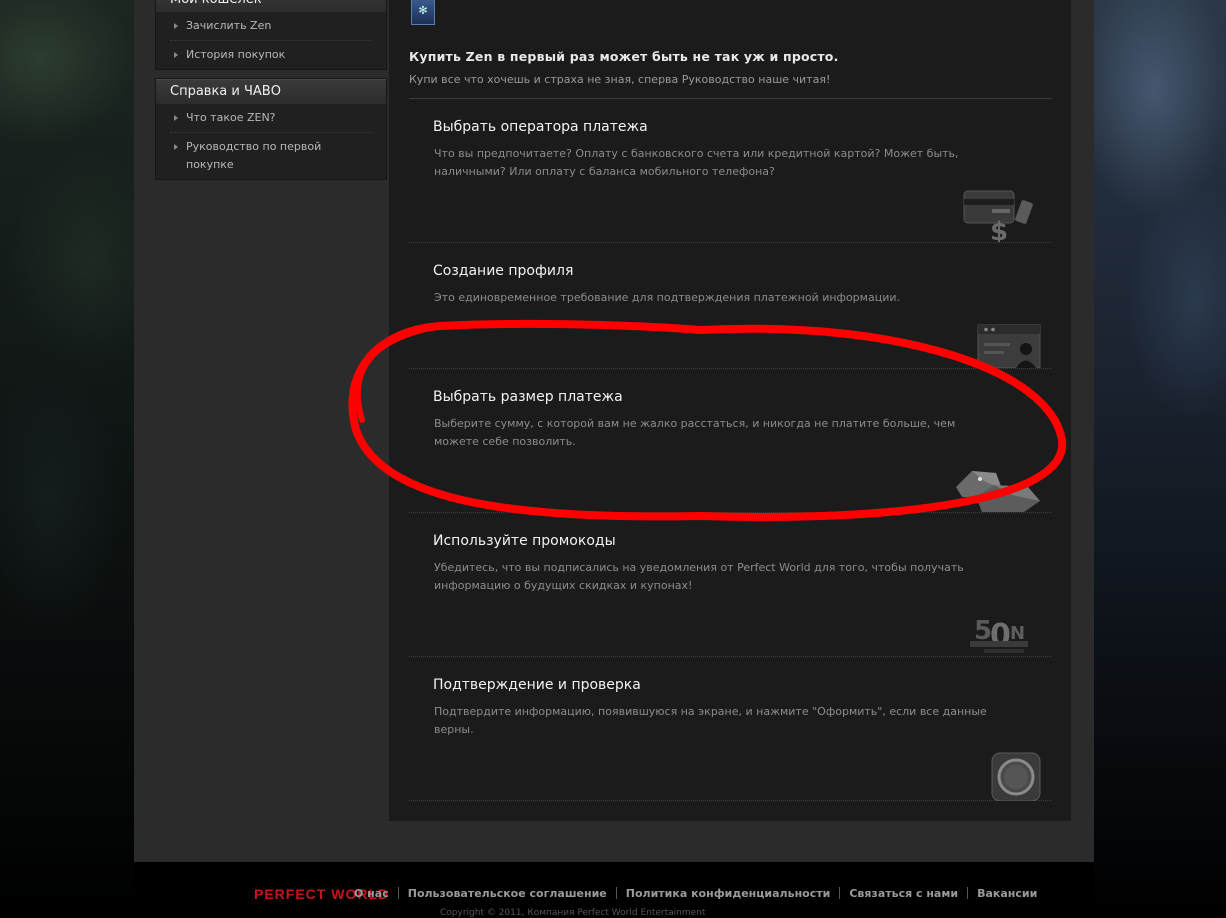  Describe the element at coordinates (1016, 776) in the screenshot. I see `confirm-icon` at that location.